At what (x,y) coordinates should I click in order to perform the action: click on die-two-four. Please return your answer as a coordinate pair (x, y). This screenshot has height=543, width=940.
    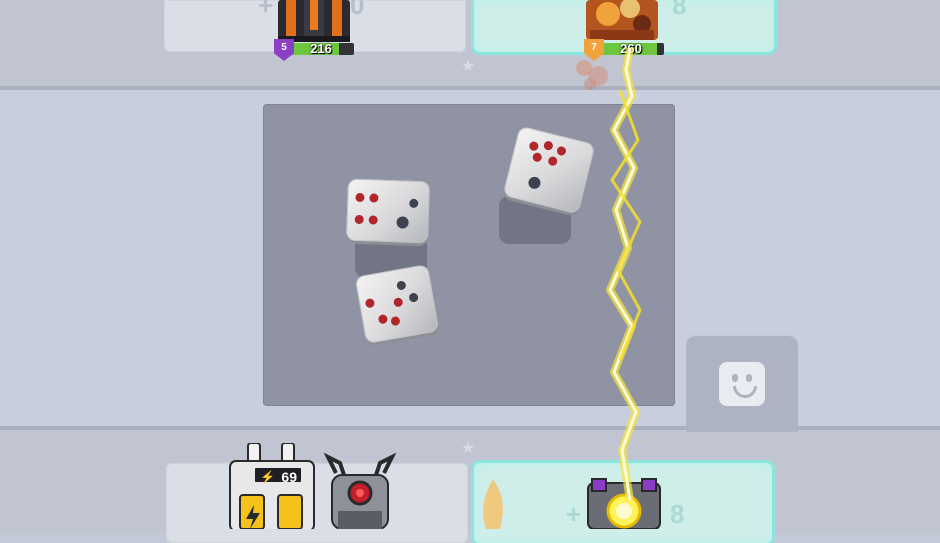
    Looking at the image, I should click on (397, 304).